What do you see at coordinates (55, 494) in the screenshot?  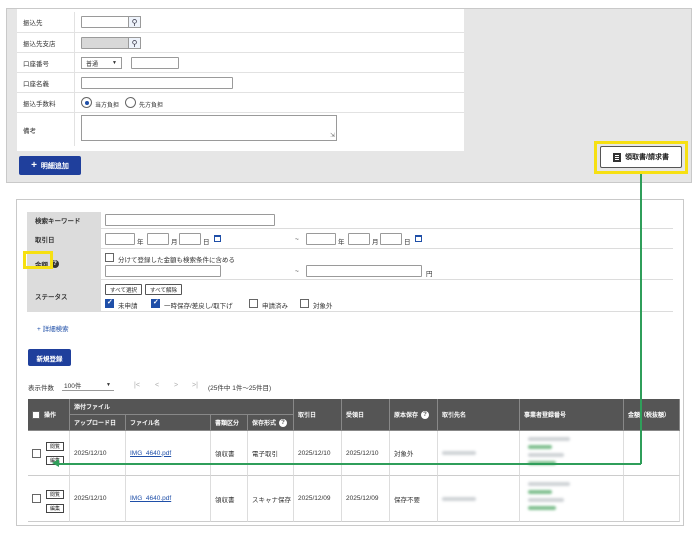 I see `row-2-view-button: 閲覧` at bounding box center [55, 494].